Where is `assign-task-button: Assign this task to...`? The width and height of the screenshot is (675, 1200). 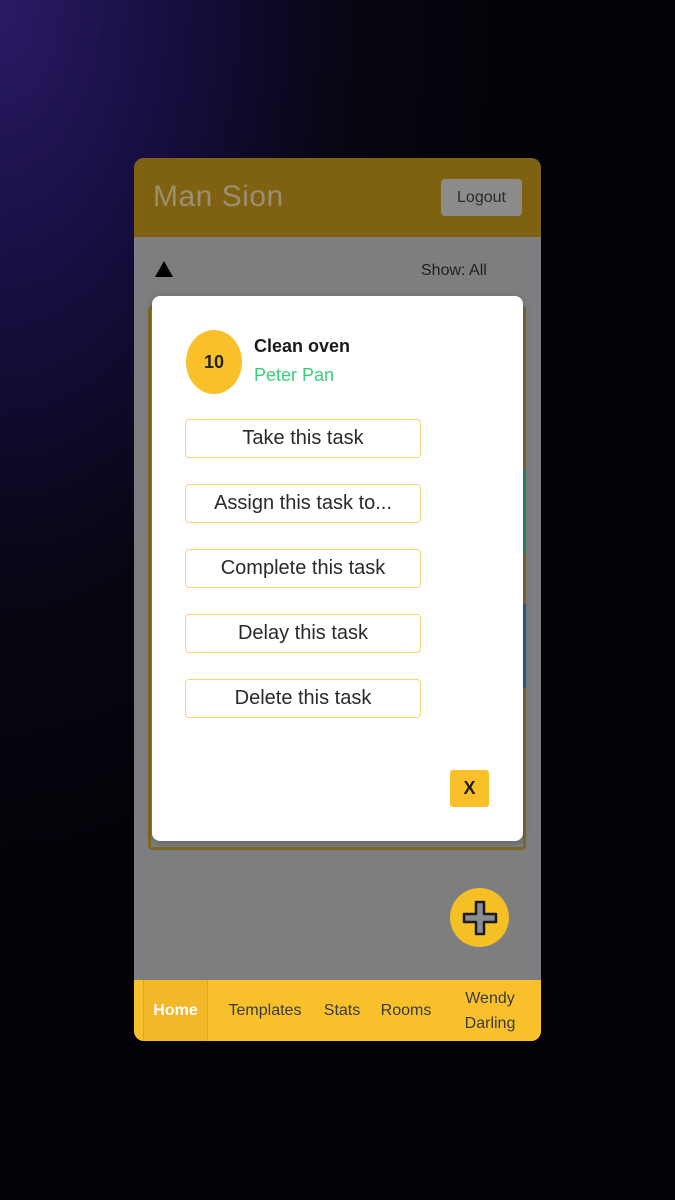
assign-task-button: Assign this task to... is located at coordinates (303, 503).